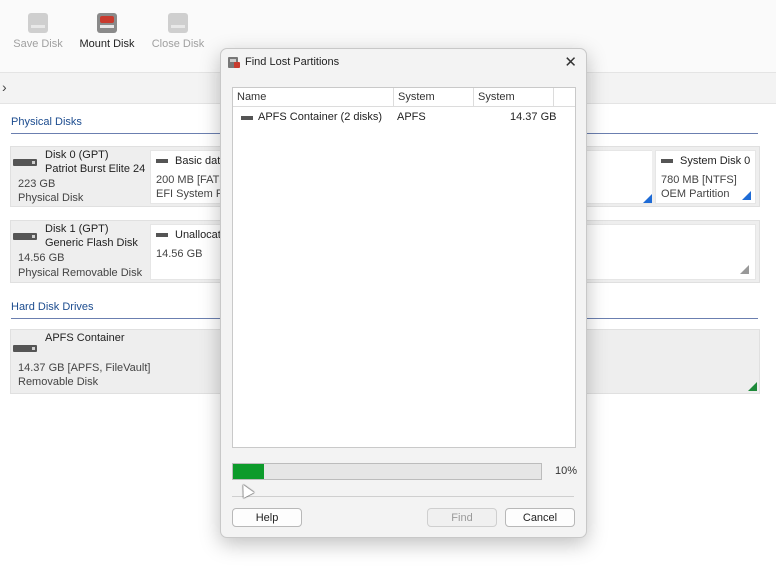 This screenshot has width=776, height=575. Describe the element at coordinates (80, 273) in the screenshot. I see `disk-type: Physical Removable Disk` at that location.